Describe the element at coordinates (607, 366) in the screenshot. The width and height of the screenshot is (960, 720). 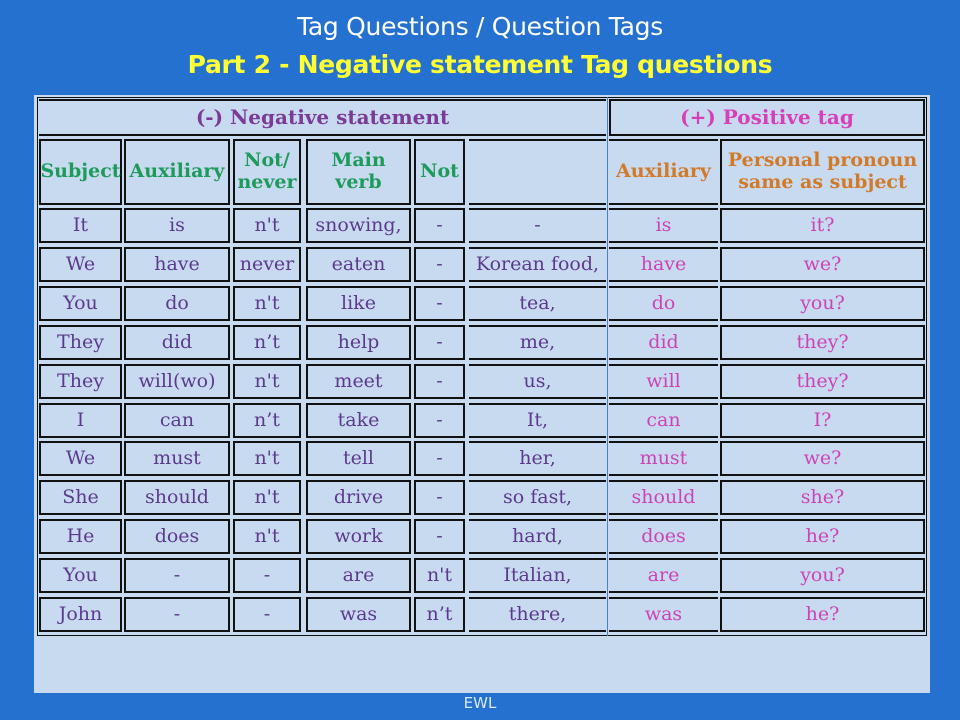
I see `section-divider` at that location.